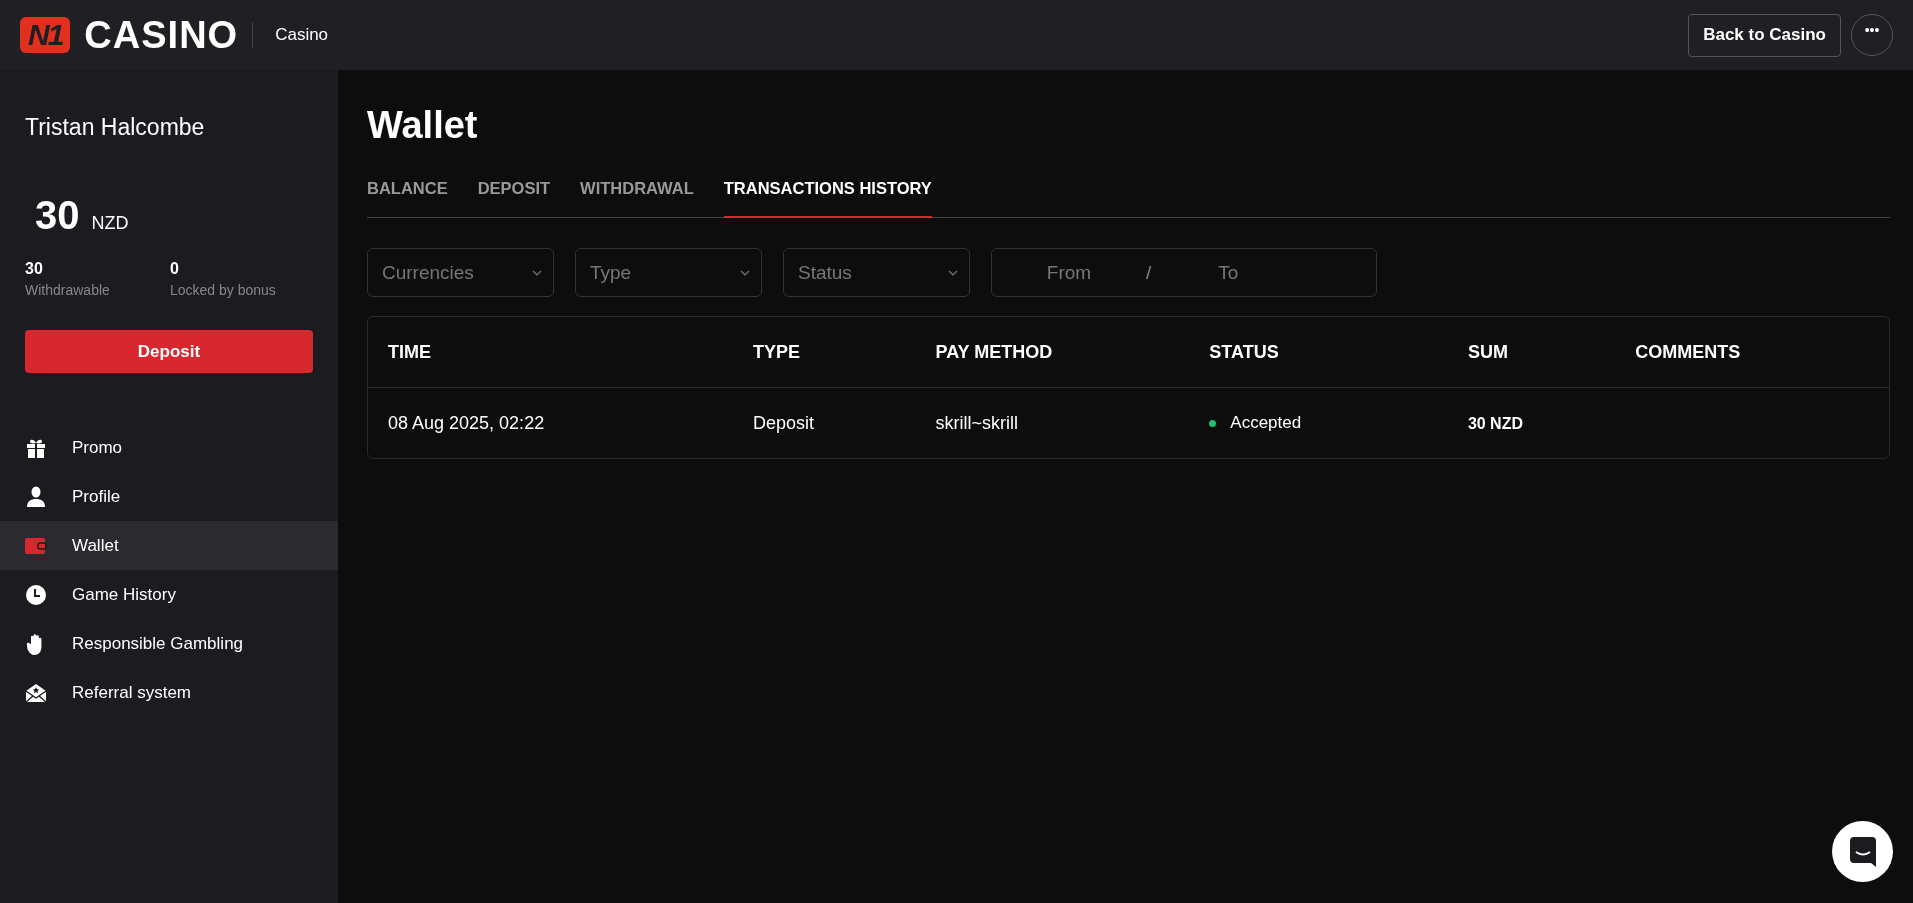 This screenshot has width=1913, height=903. Describe the element at coordinates (466, 423) in the screenshot. I see `table-cell-text: 08 Aug 2025, 02:22` at that location.